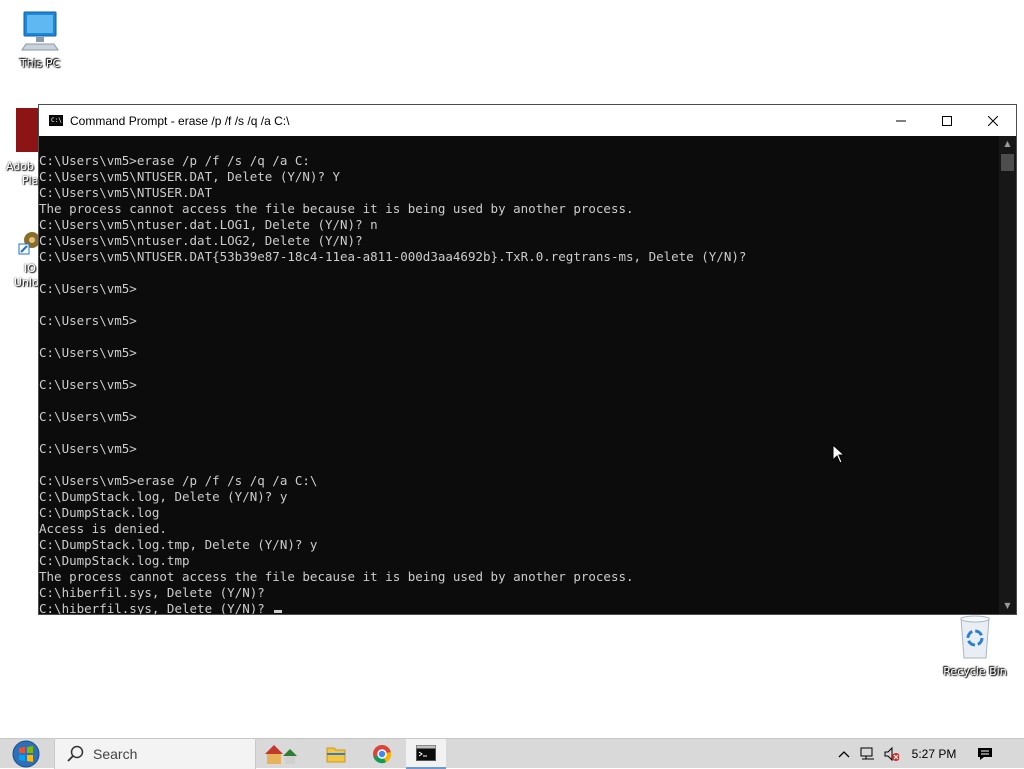 This screenshot has width=1024, height=769. Describe the element at coordinates (114, 560) in the screenshot. I see `console-line: C:\DumpStack.log.tmp` at that location.